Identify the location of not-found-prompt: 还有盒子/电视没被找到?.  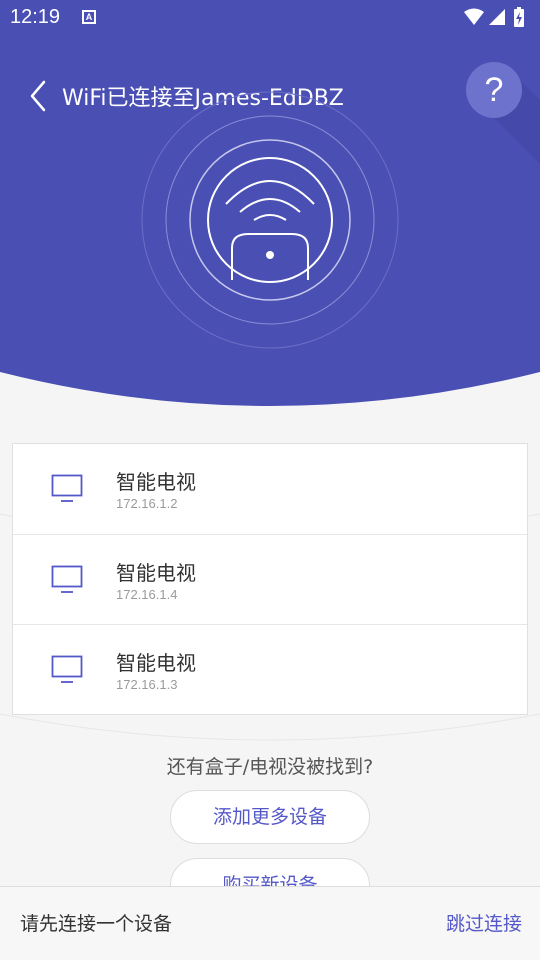
(270, 767).